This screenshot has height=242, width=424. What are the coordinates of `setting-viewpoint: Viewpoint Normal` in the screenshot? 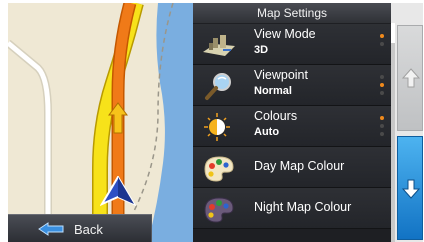 It's located at (292, 85).